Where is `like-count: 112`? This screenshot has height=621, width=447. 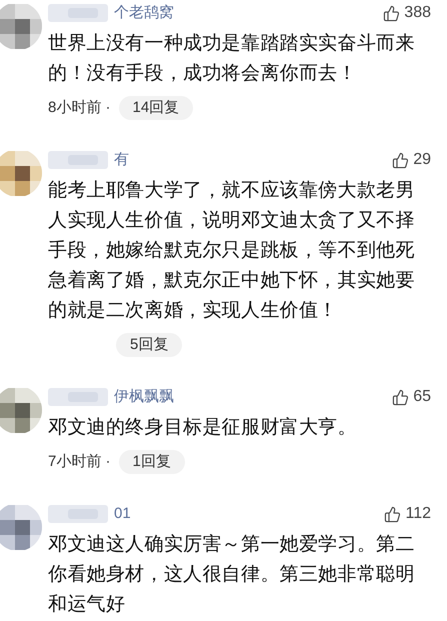
like-count: 112 is located at coordinates (418, 514).